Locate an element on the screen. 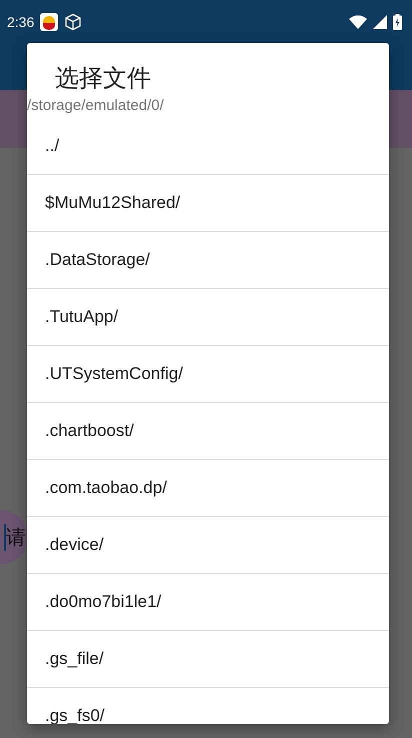 The image size is (412, 738). file-list-item: $MuMu12Shared/ is located at coordinates (208, 203).